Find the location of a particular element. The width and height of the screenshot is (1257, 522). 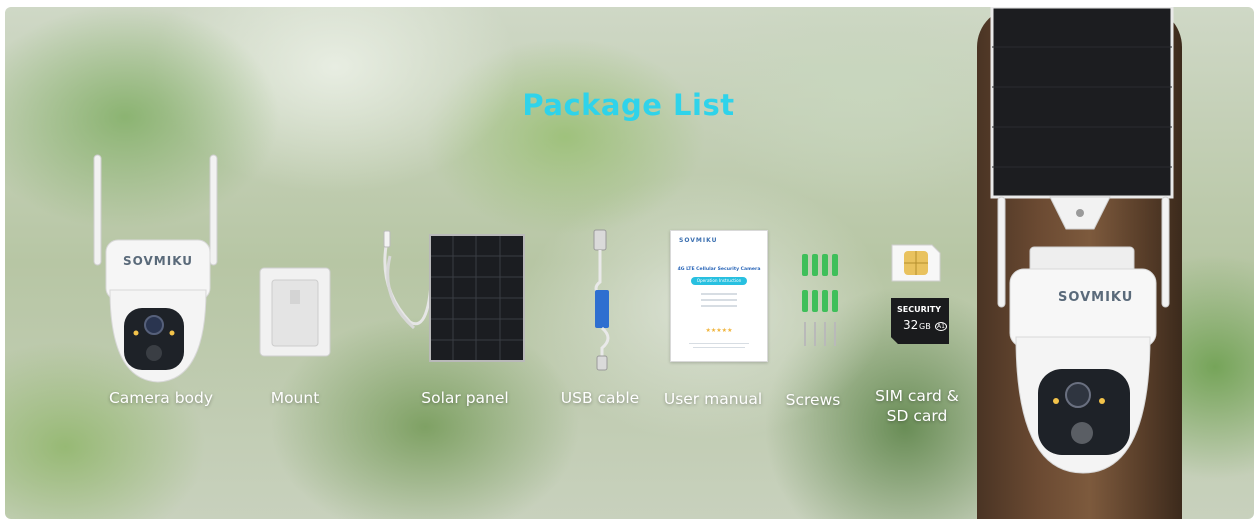

item-label-user-manual: User manual is located at coordinates (713, 399).